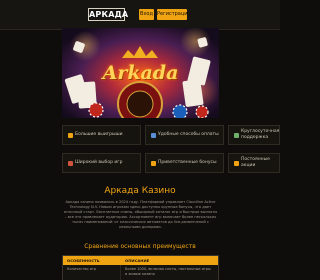 The image size is (320, 280). Describe the element at coordinates (188, 134) in the screenshot. I see `feature-label: Удобные способы оплаты` at that location.